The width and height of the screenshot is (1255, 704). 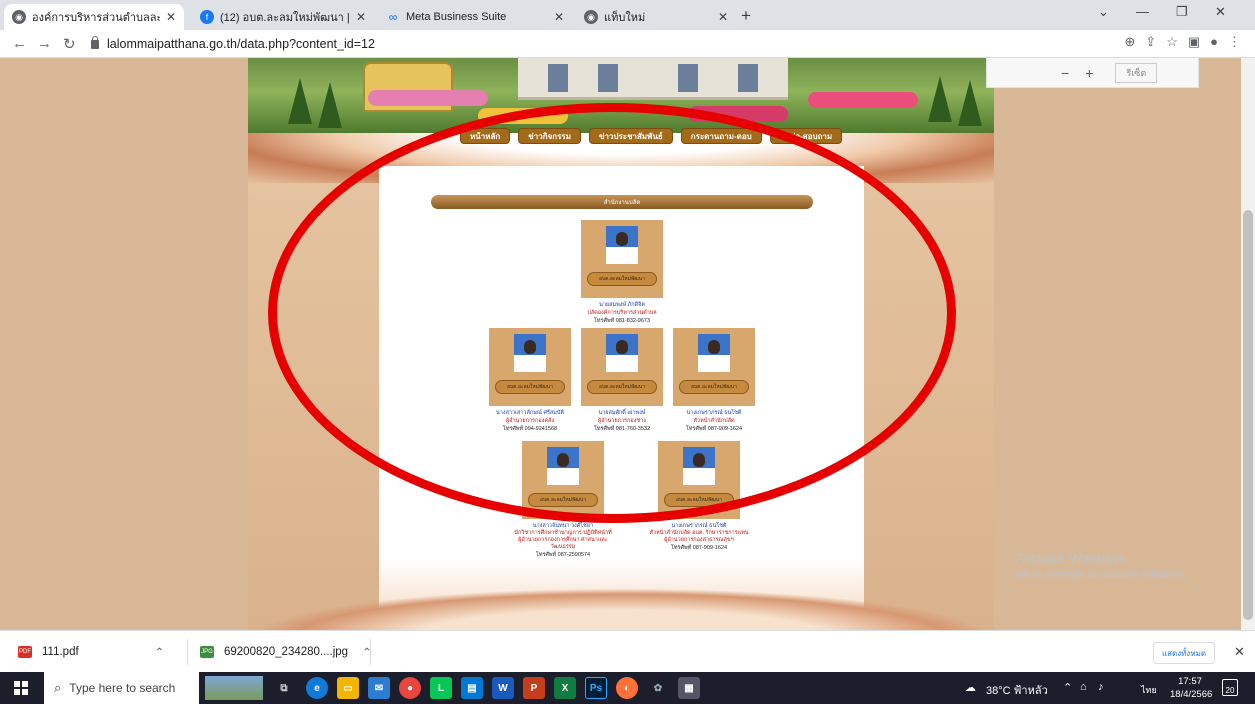 I want to click on language-indicator: ไทย, so click(x=1149, y=690).